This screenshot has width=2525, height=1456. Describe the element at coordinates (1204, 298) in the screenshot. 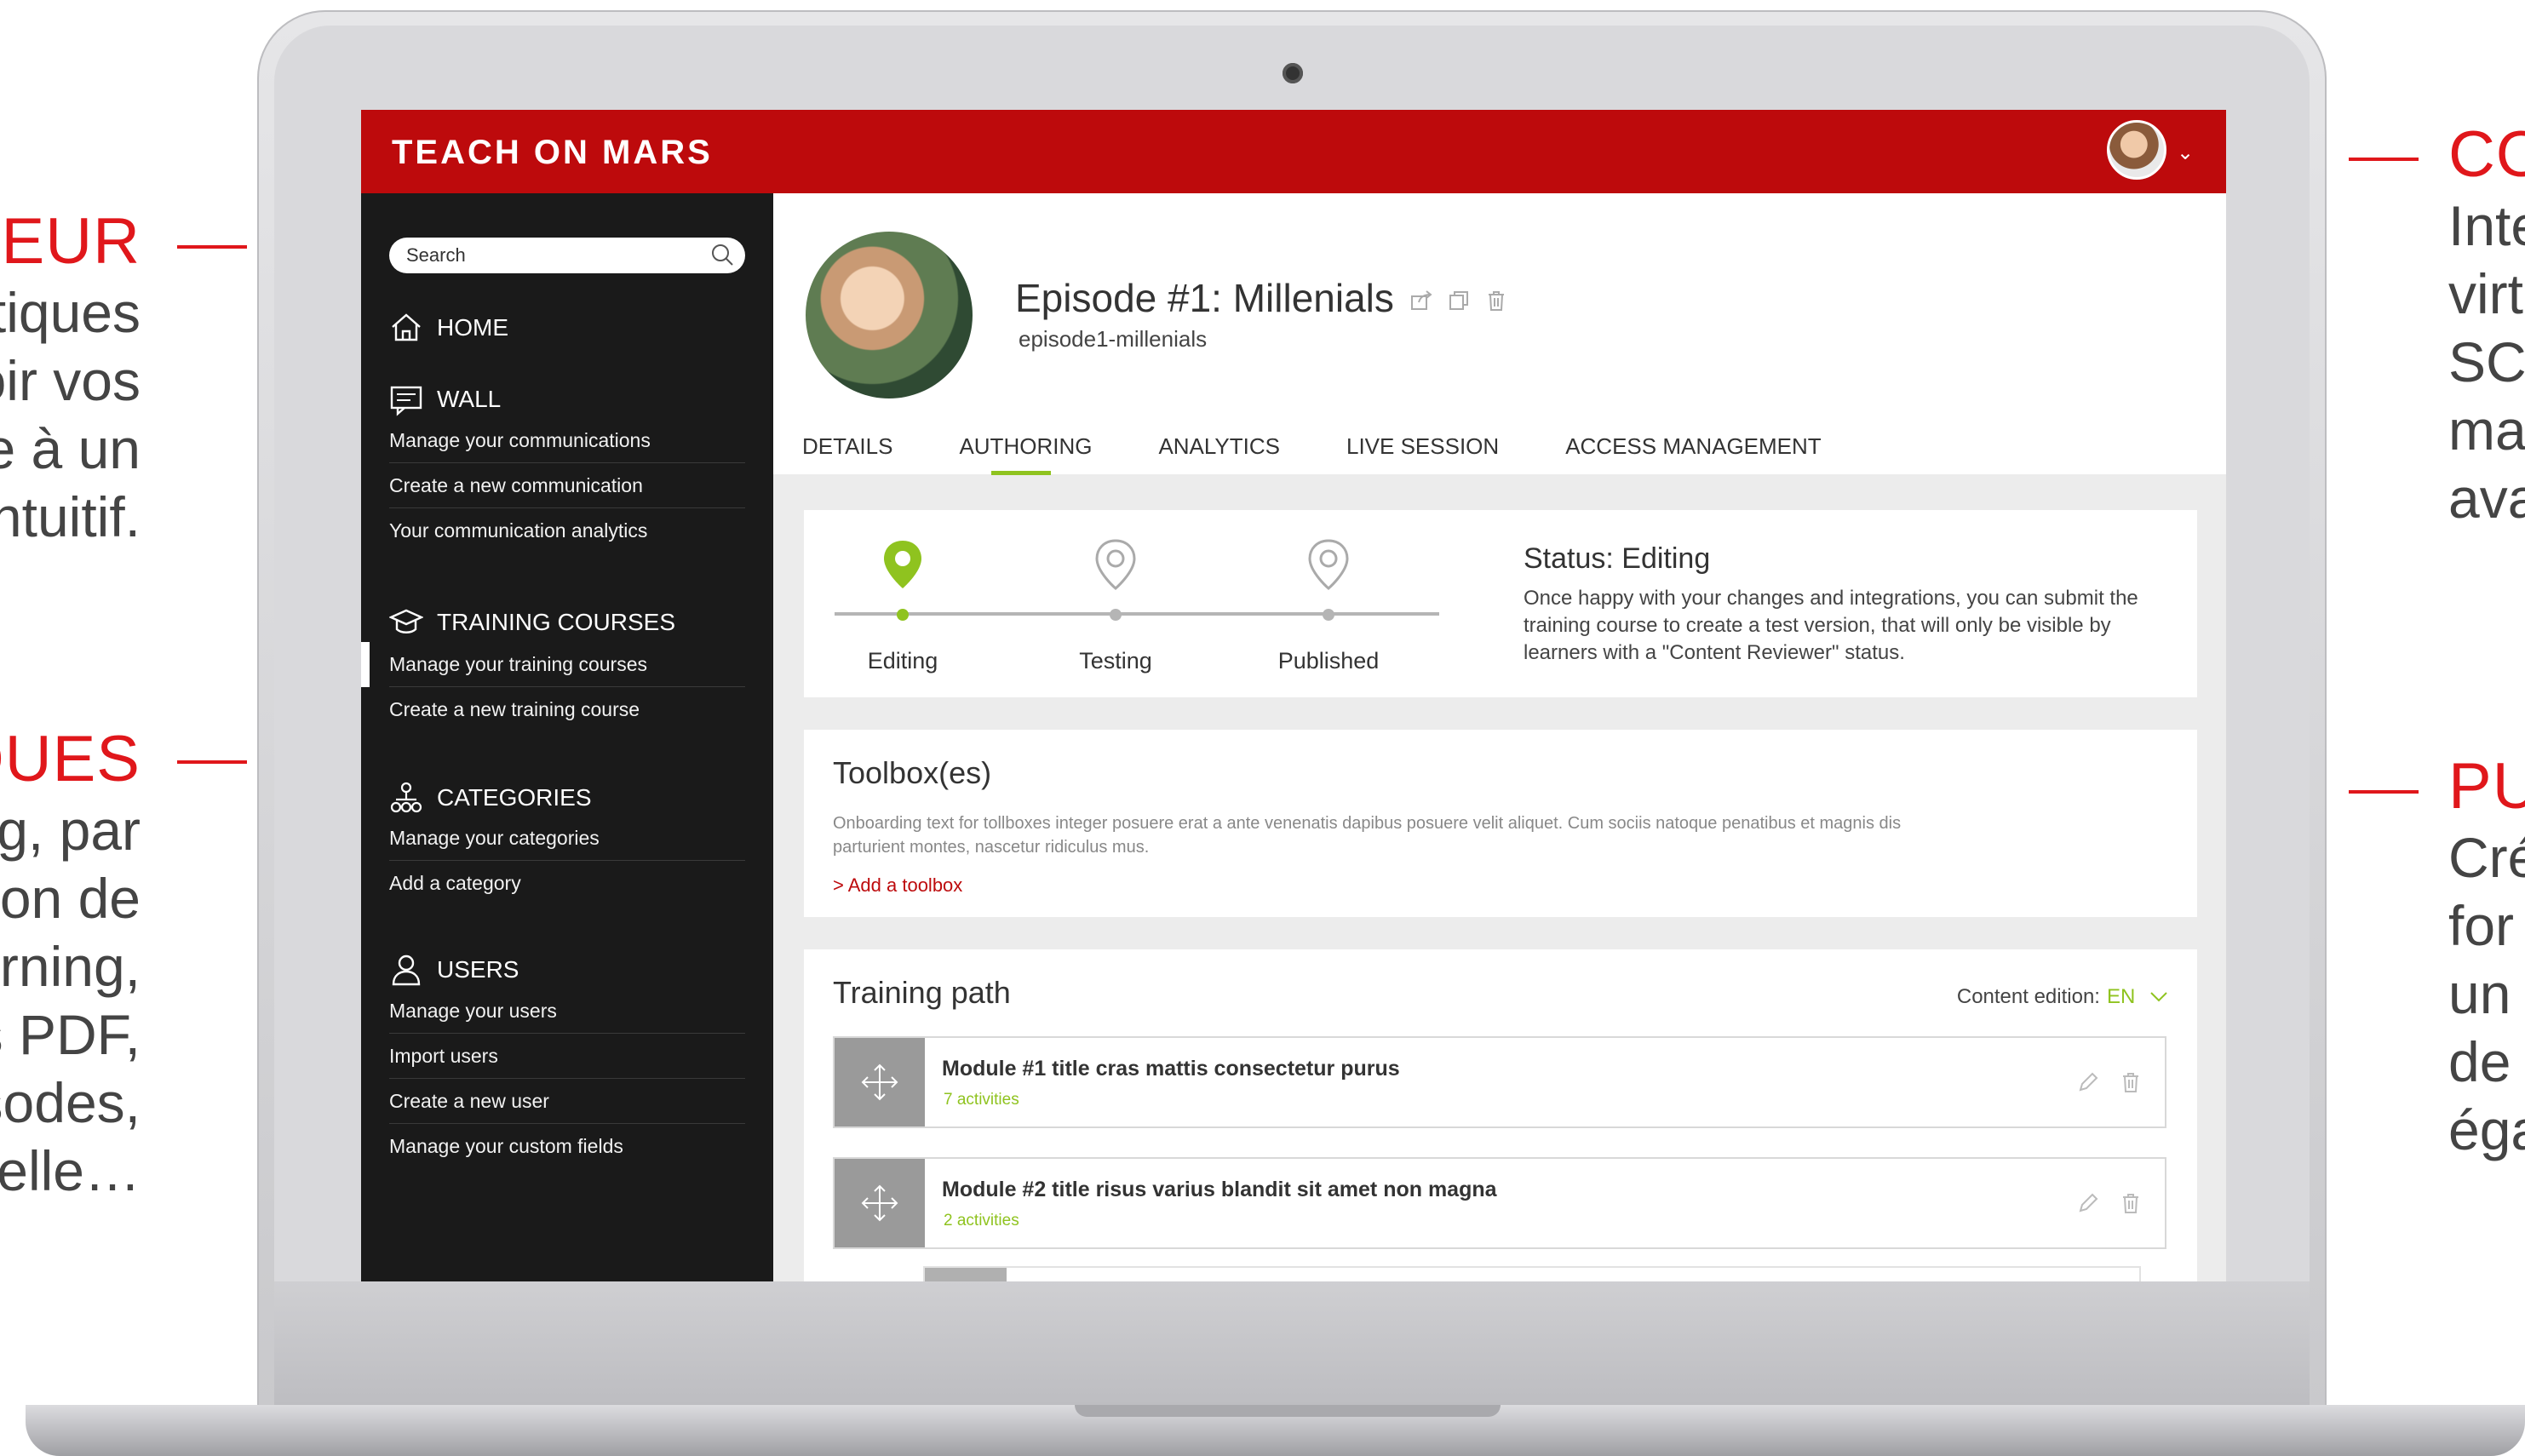

I see `episode-title: Episode #1: Millenials` at that location.